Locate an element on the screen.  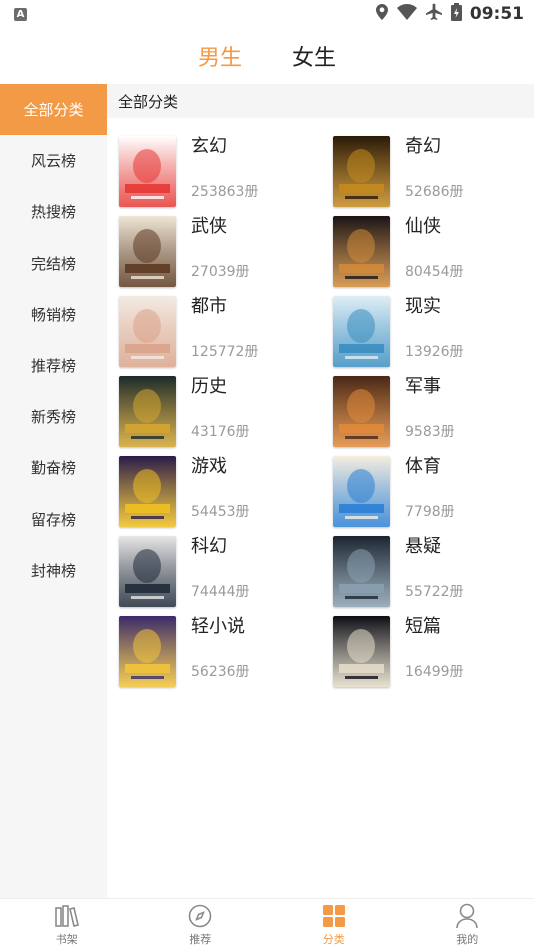
app-badge-icon: A is located at coordinates (20, 14).